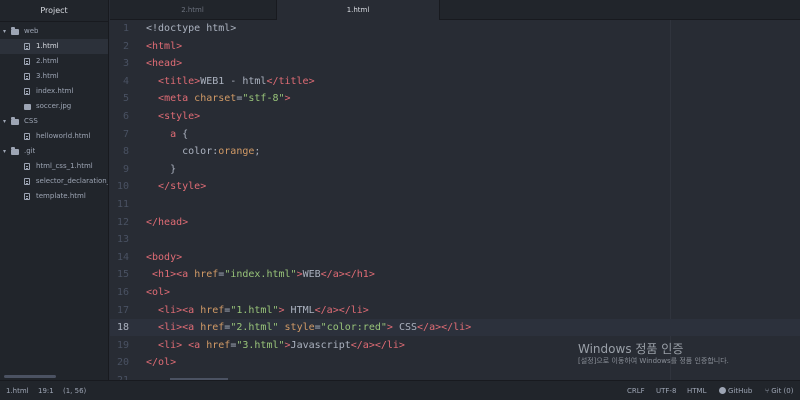 The image size is (800, 400). I want to click on tree-file: selector_declaration_, so click(54, 181).